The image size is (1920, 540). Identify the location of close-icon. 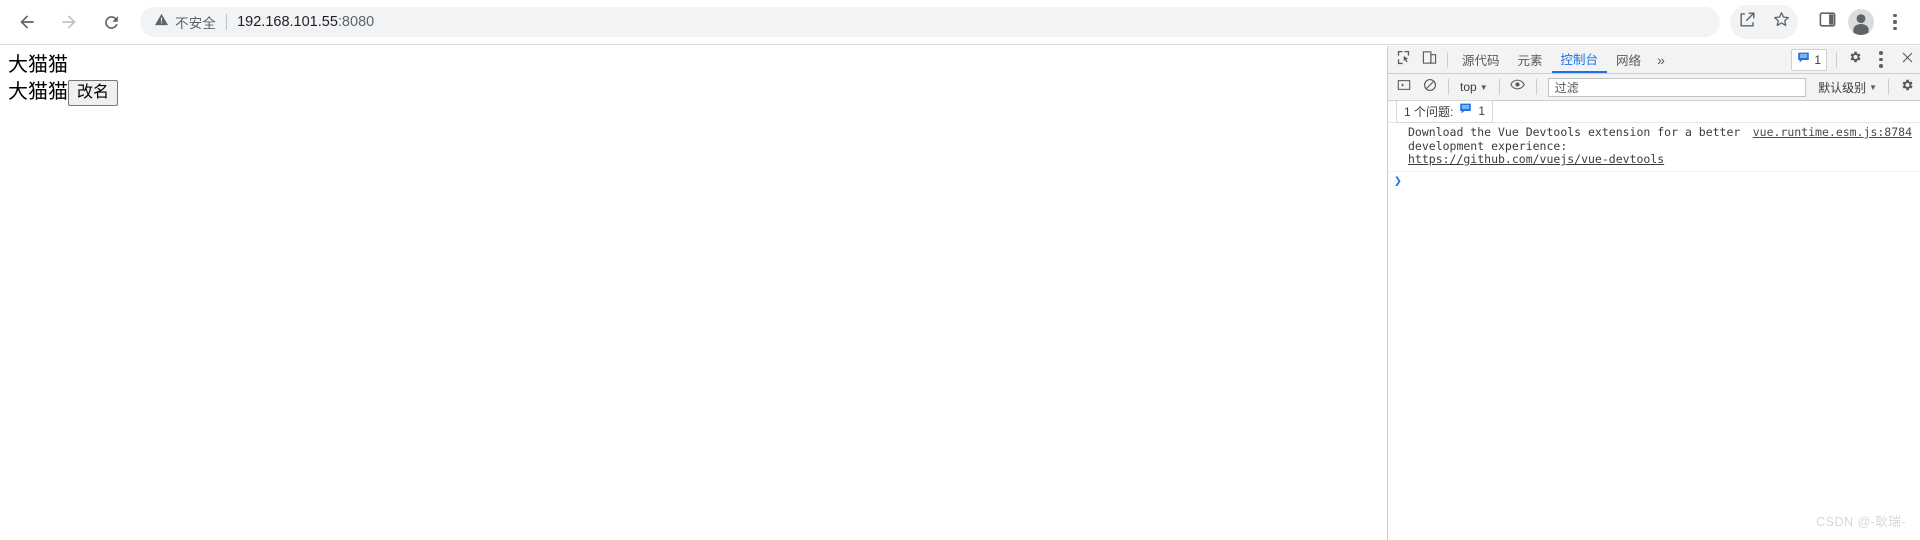
(1907, 60).